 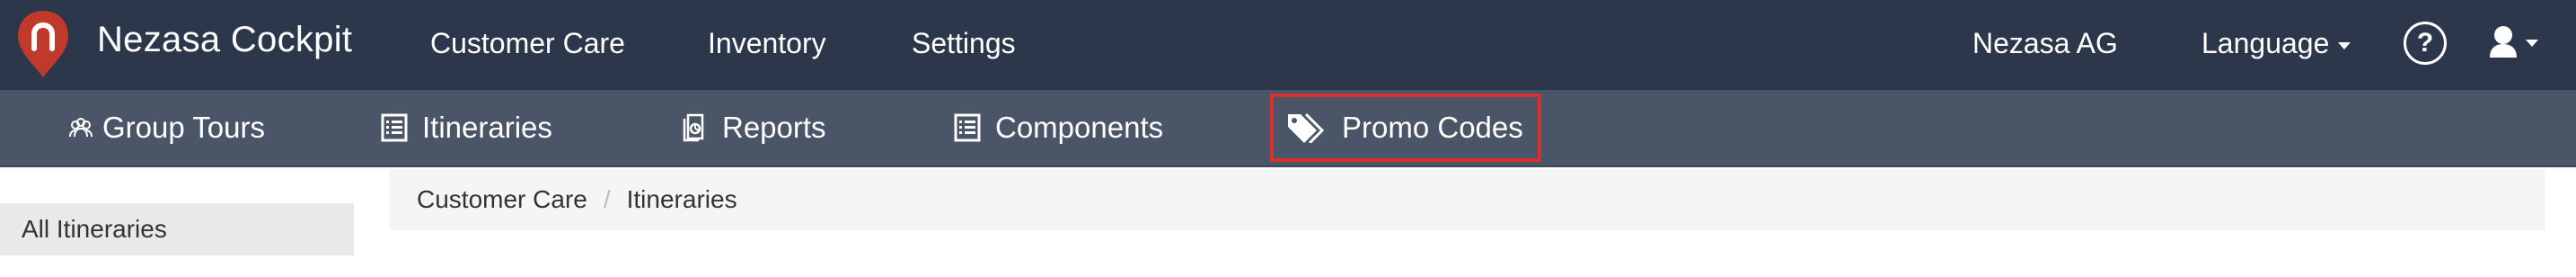 What do you see at coordinates (2519, 43) in the screenshot?
I see `user-menu-button` at bounding box center [2519, 43].